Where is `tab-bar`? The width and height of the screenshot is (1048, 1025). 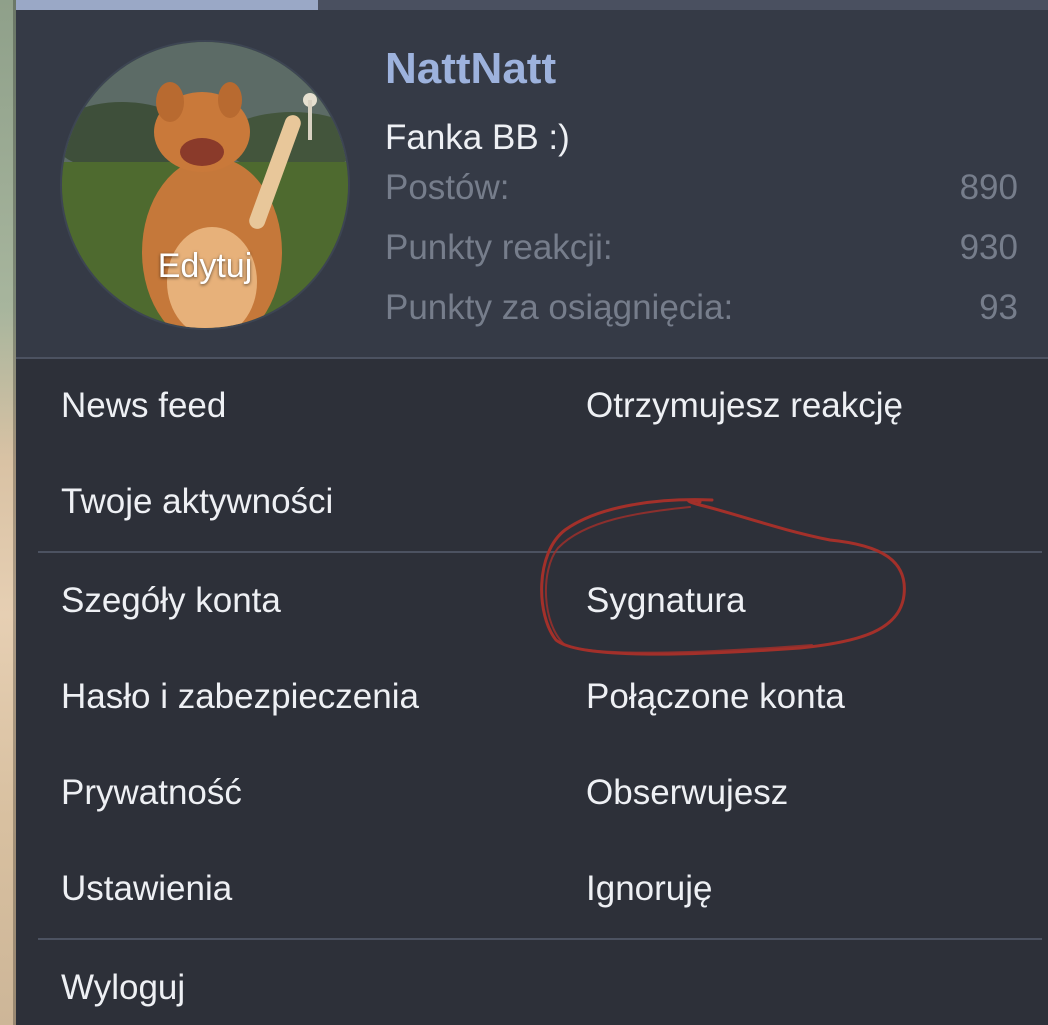
tab-bar is located at coordinates (532, 5).